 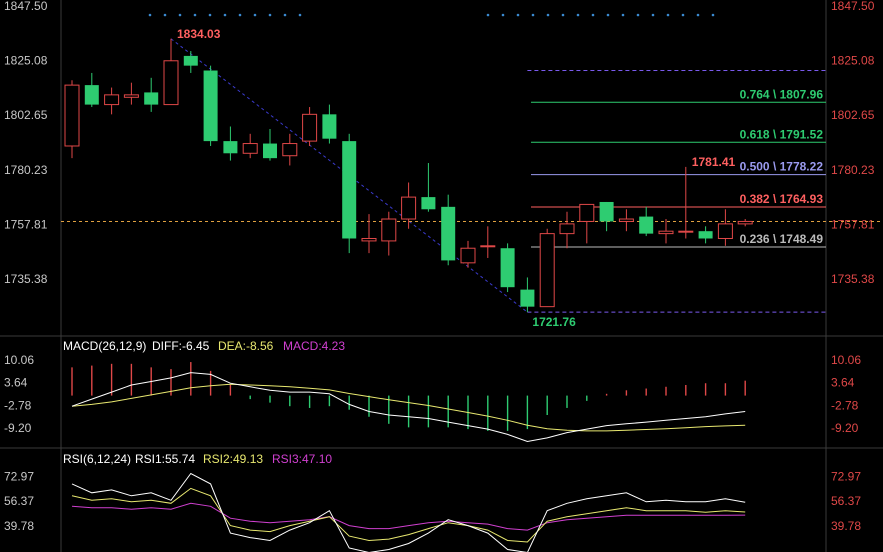 What do you see at coordinates (19, 476) in the screenshot?
I see `rsi-tick-left: 72.97` at bounding box center [19, 476].